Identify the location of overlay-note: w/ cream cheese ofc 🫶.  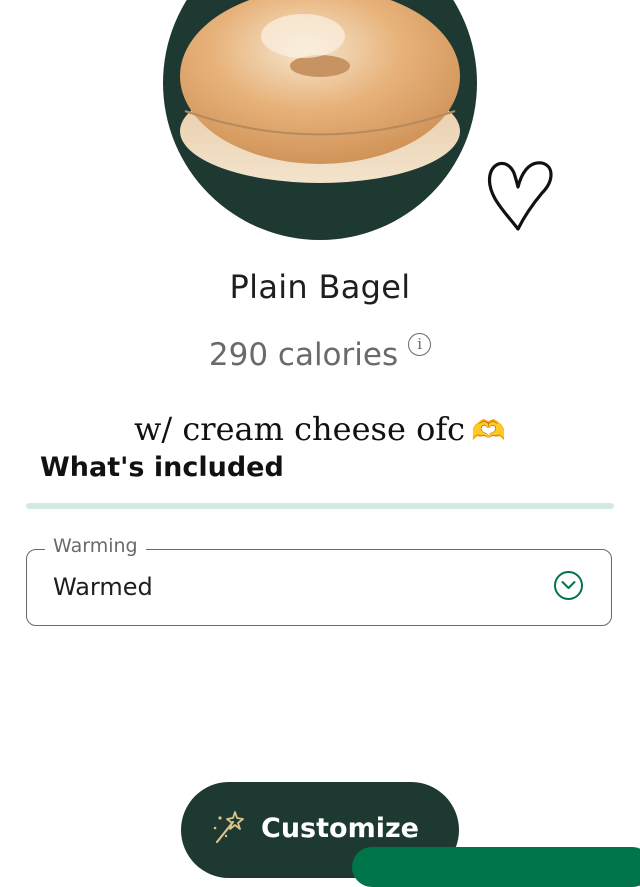
(320, 429).